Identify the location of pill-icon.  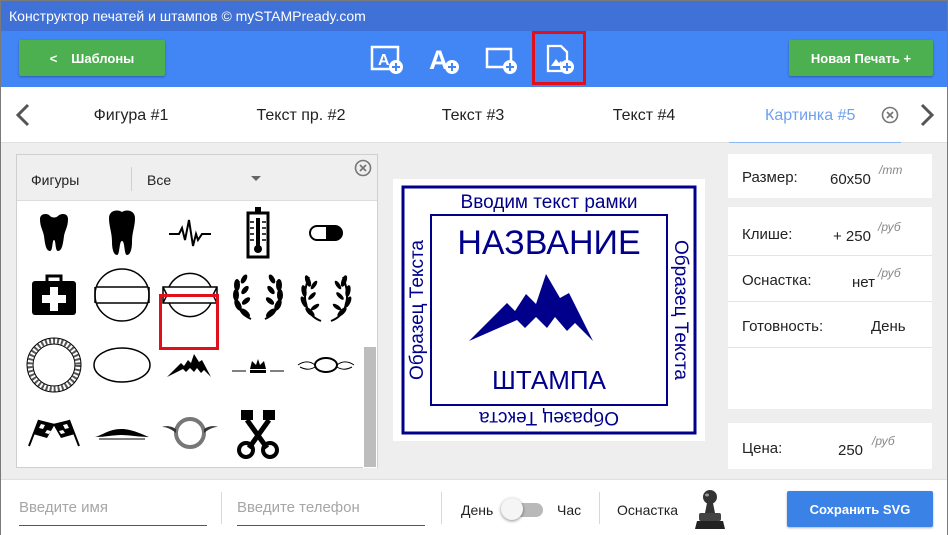
(326, 233).